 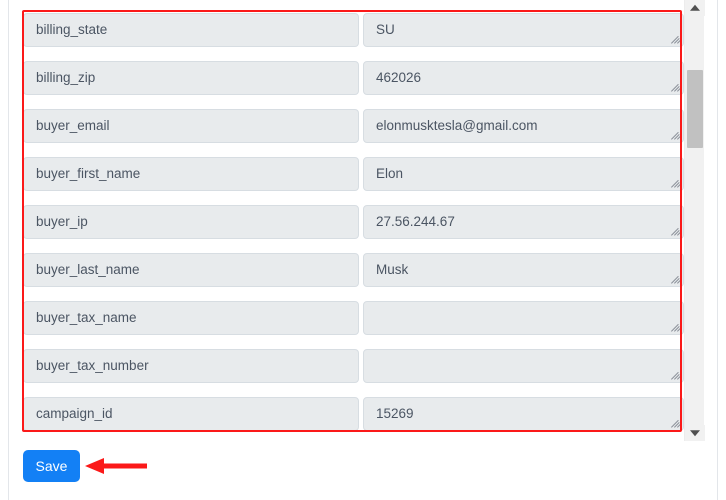 I want to click on field-key-input: buyer_email, so click(x=191, y=126).